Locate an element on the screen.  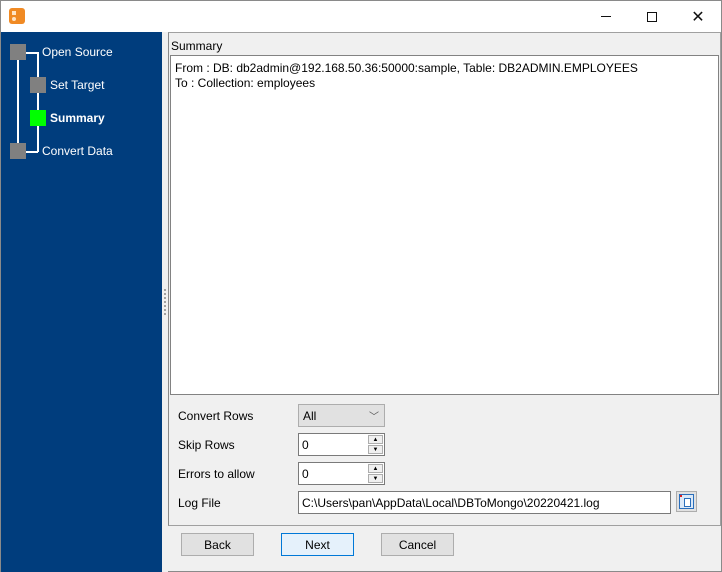
skip-rows-stepper: 0 ▲ ▼ is located at coordinates (341, 444).